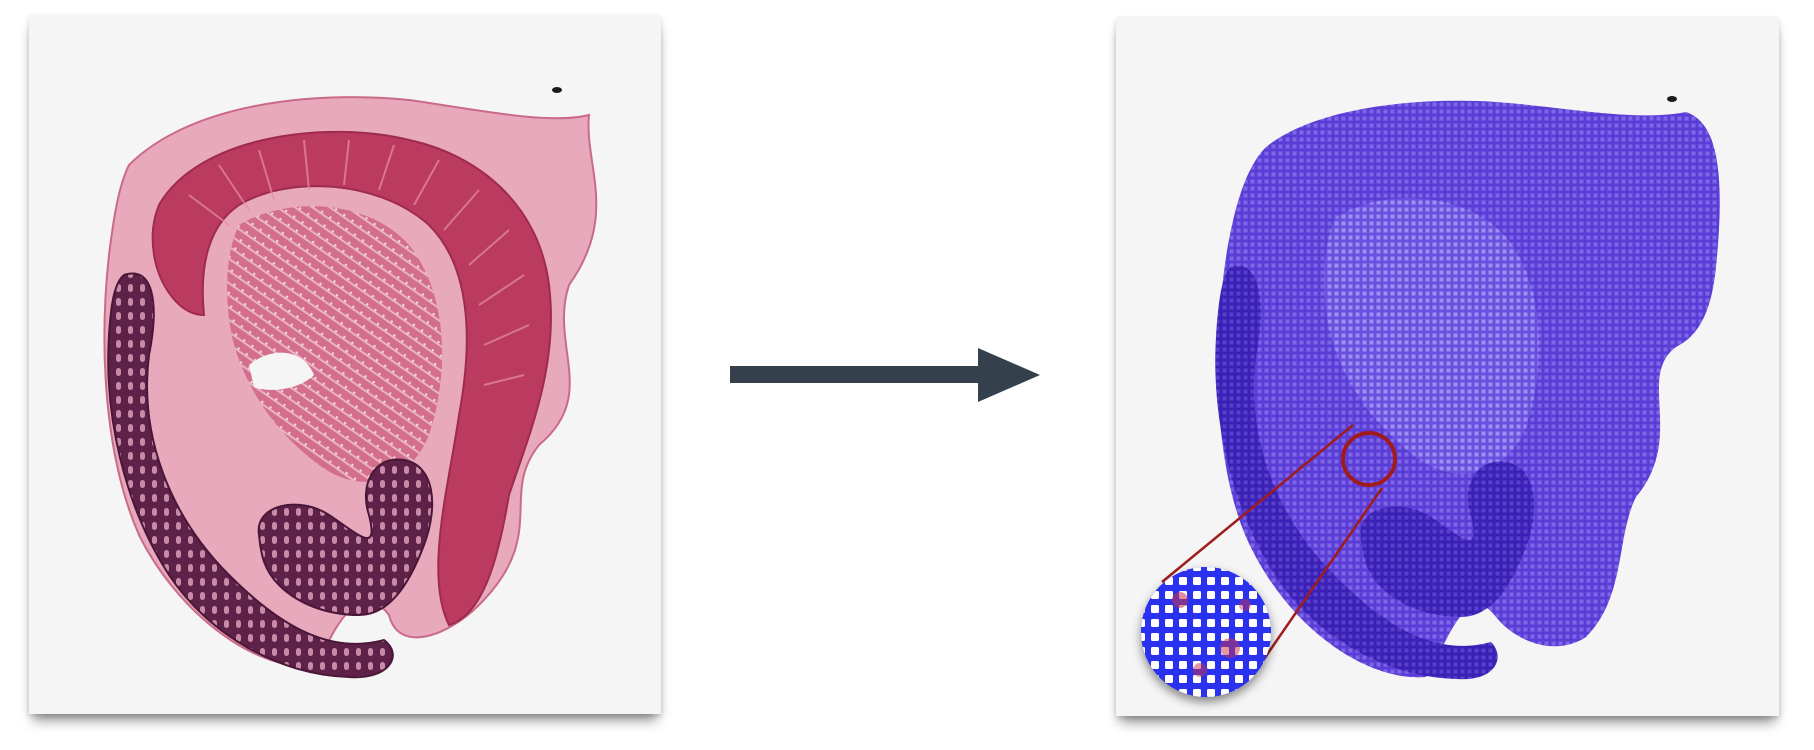  Describe the element at coordinates (885, 375) in the screenshot. I see `right-arrow-icon` at that location.